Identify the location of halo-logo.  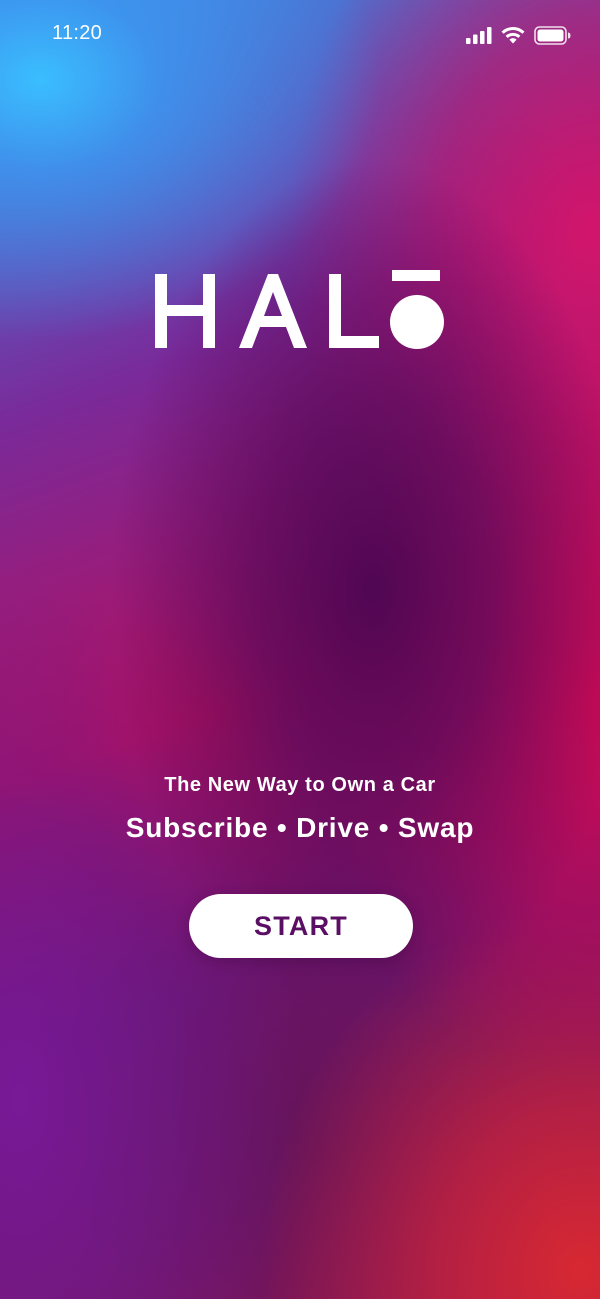
(301, 310).